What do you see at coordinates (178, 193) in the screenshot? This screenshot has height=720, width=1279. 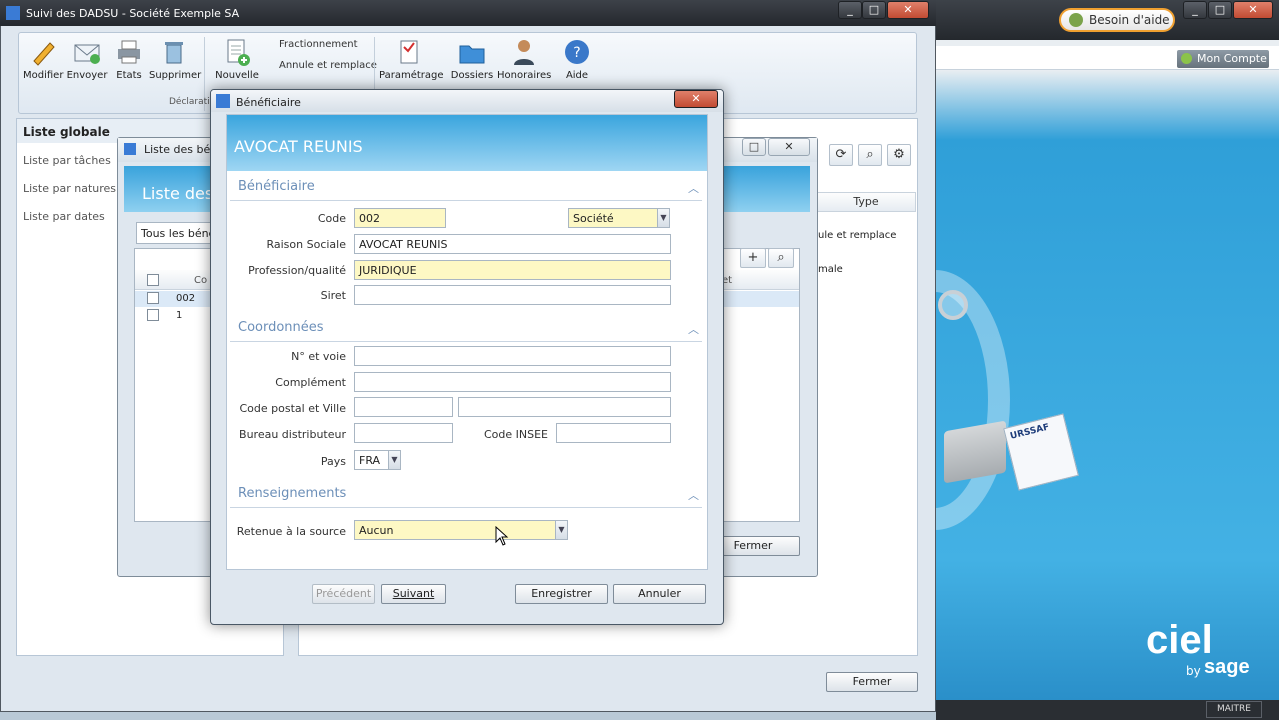 I see `list-banner-title: Liste des` at bounding box center [178, 193].